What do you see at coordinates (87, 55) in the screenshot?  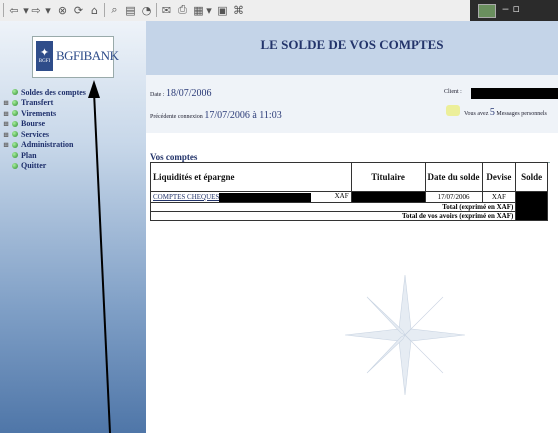 I see `logo-text: BGFIBANK` at bounding box center [87, 55].